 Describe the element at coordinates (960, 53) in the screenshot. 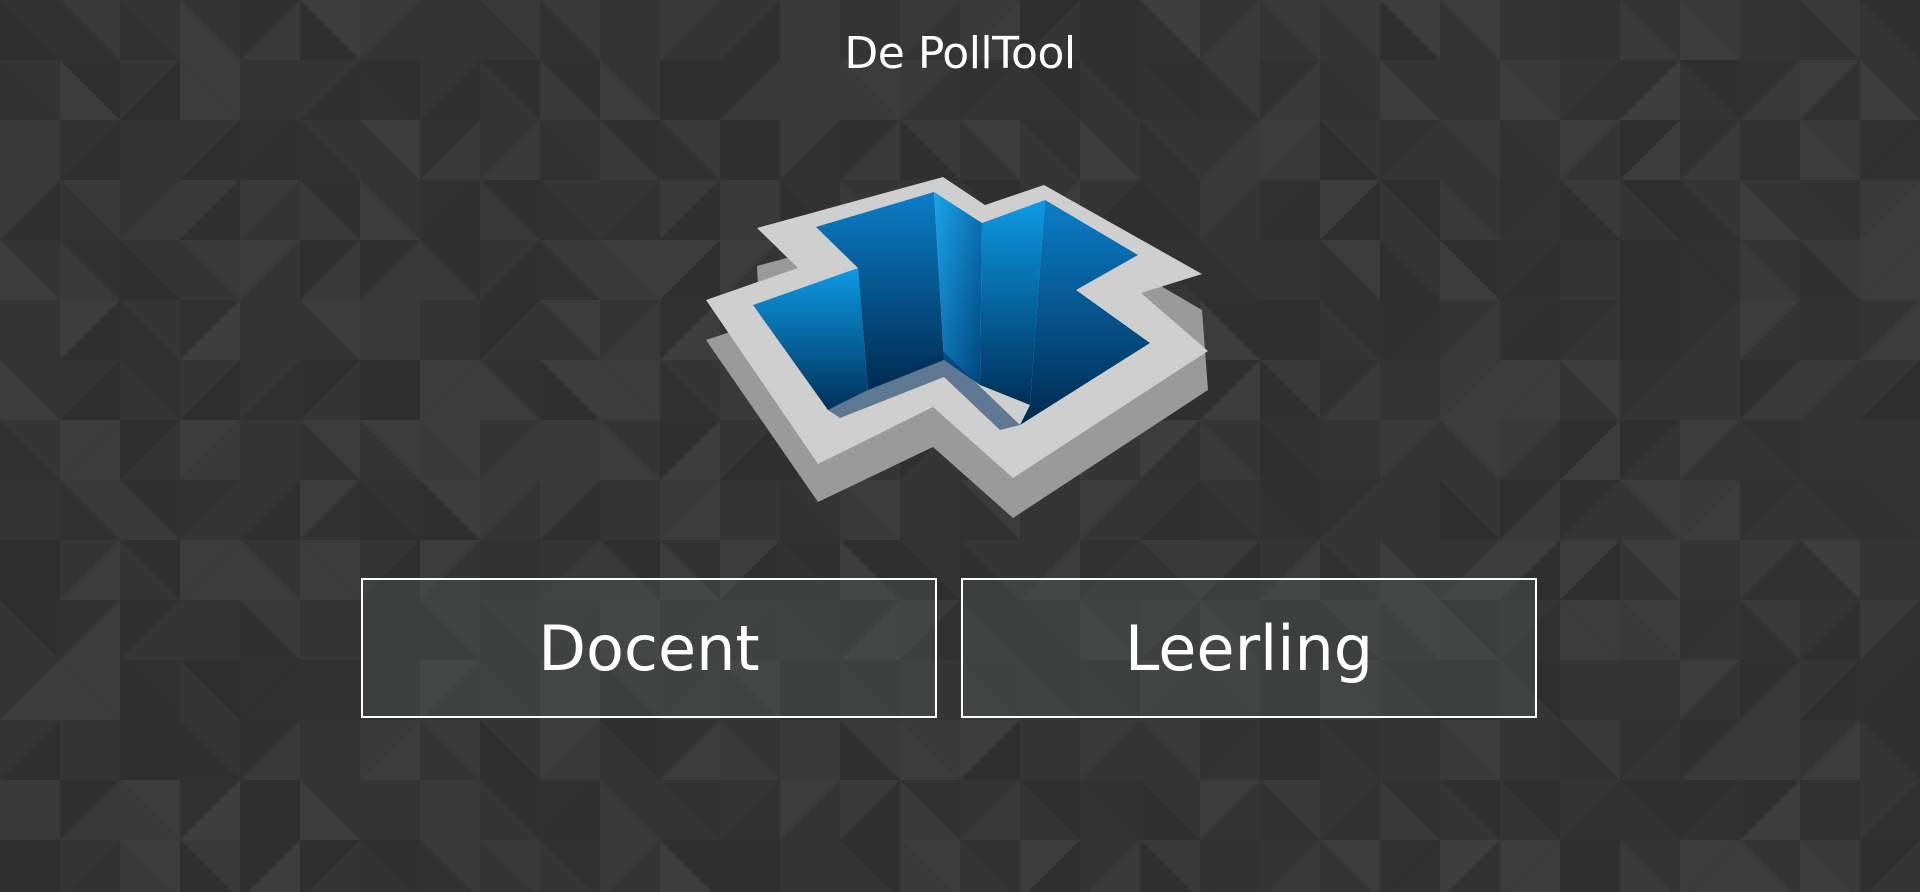

I see `page-title: De PollTool` at that location.